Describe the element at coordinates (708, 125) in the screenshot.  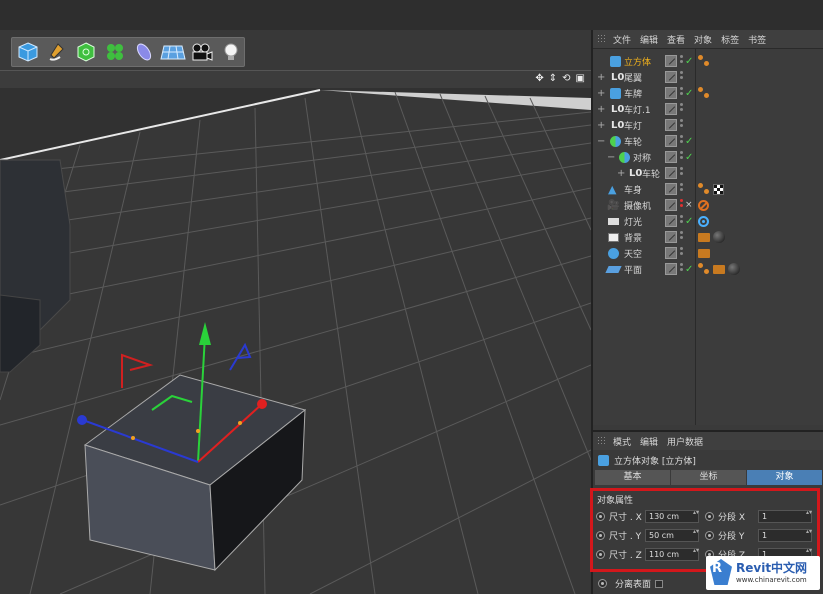
I see `list-item: + L0 车灯` at that location.